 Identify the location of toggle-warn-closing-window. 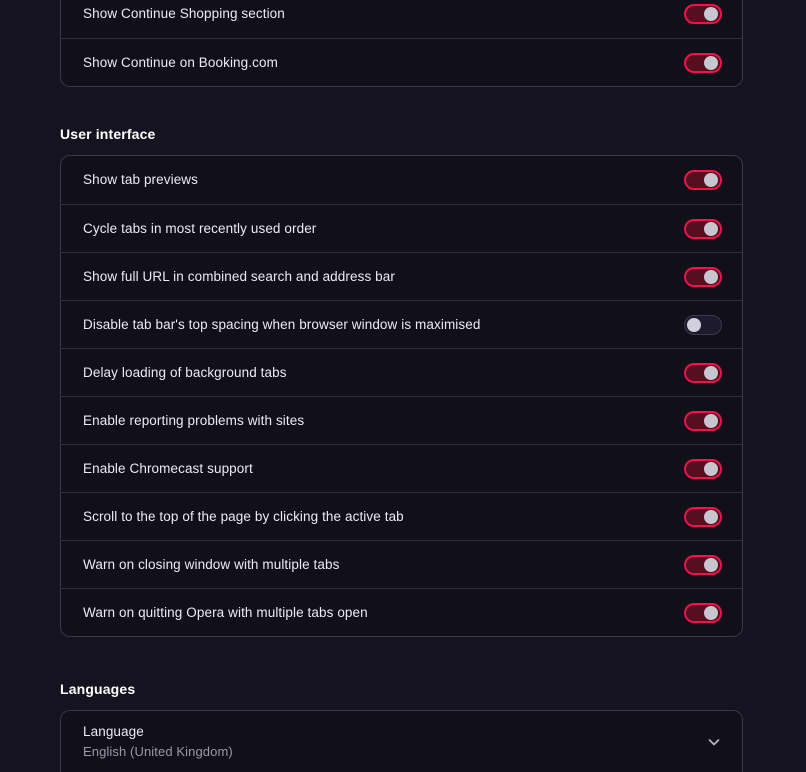
(703, 564).